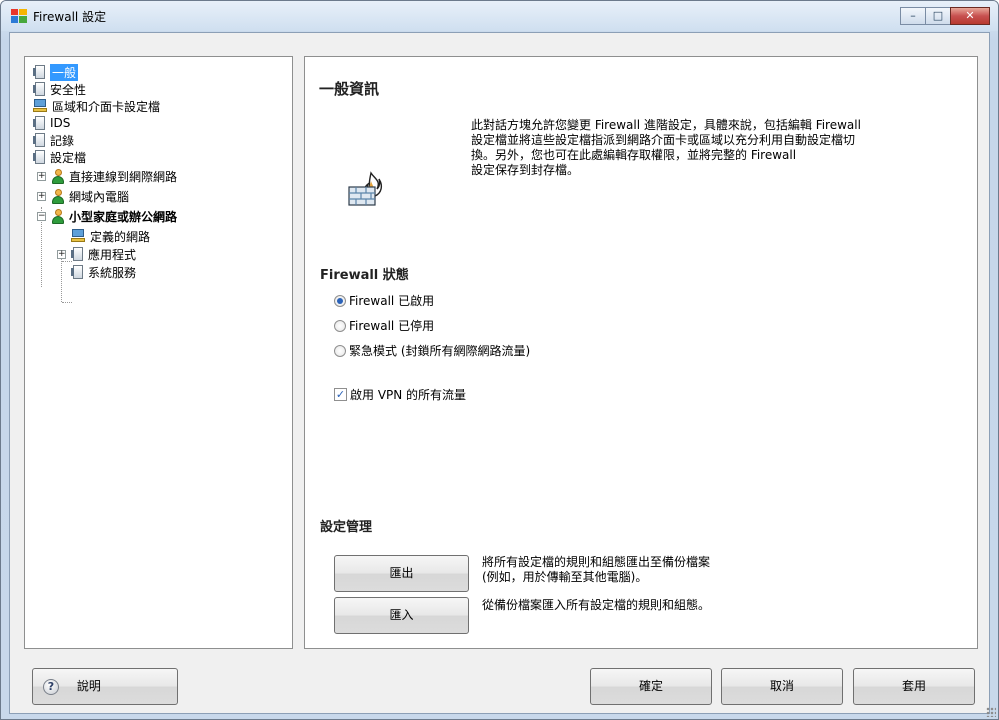  I want to click on apply-button-label: 套用, so click(913, 686).